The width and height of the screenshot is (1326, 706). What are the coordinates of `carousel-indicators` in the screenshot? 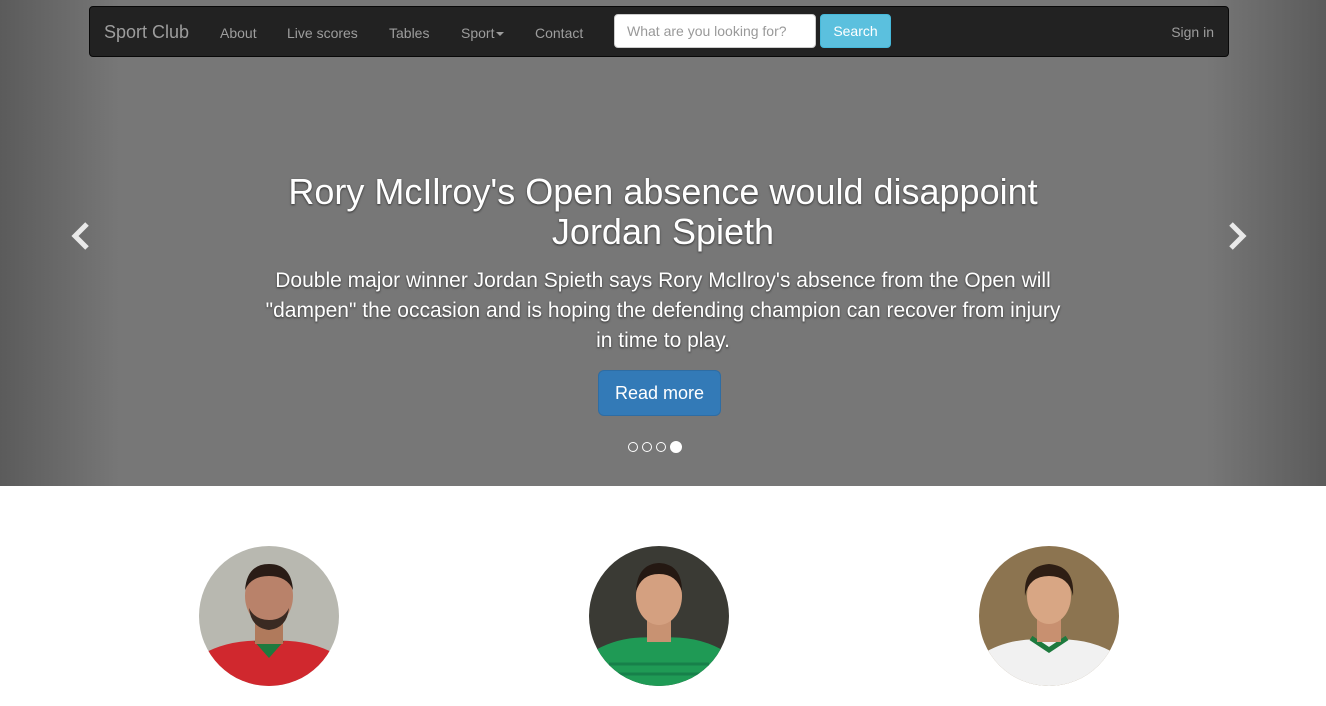 It's located at (655, 447).